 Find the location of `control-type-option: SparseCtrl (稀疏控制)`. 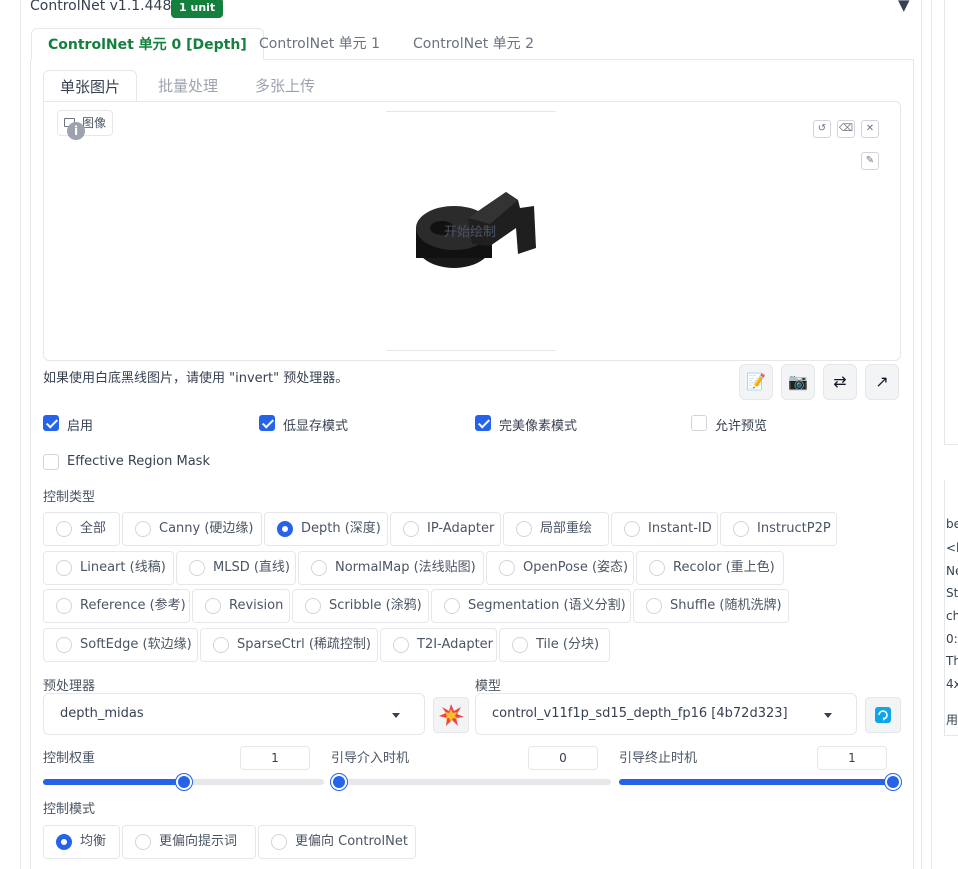

control-type-option: SparseCtrl (稀疏控制) is located at coordinates (289, 645).